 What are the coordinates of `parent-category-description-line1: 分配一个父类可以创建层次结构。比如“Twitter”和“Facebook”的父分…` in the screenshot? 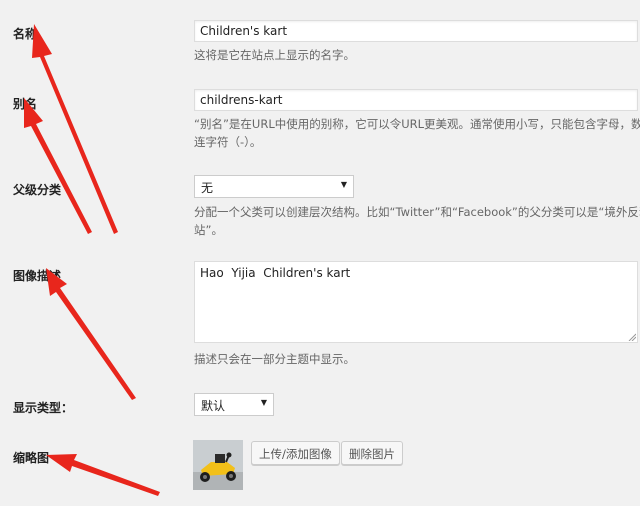 It's located at (417, 212).